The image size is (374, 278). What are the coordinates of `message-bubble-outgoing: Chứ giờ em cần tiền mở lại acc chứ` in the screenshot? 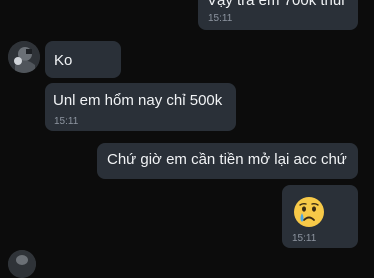 It's located at (227, 161).